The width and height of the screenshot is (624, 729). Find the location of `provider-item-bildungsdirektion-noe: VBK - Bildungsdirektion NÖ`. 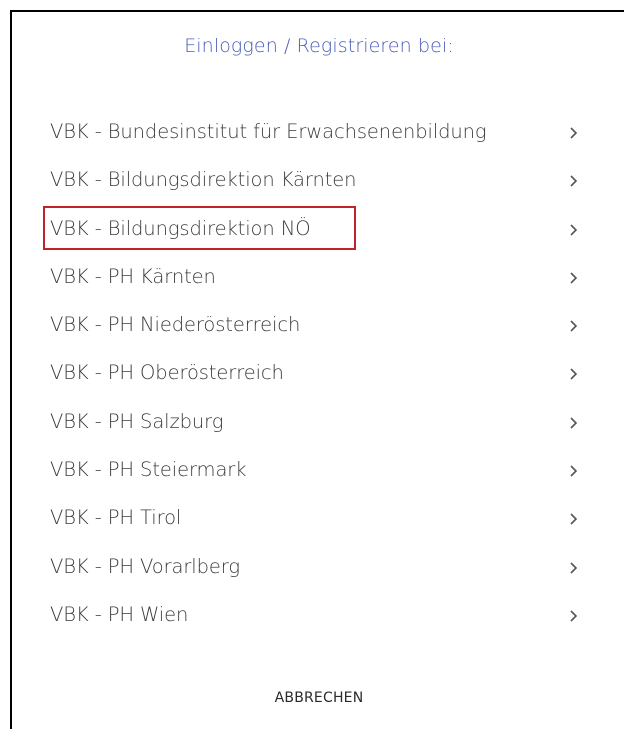

provider-item-bildungsdirektion-noe: VBK - Bildungsdirektion NÖ is located at coordinates (318, 235).